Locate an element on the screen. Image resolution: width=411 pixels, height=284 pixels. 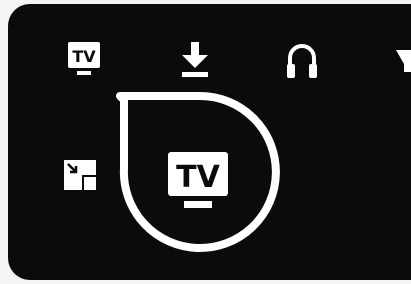
picture-in-picture-icon is located at coordinates (80, 175).